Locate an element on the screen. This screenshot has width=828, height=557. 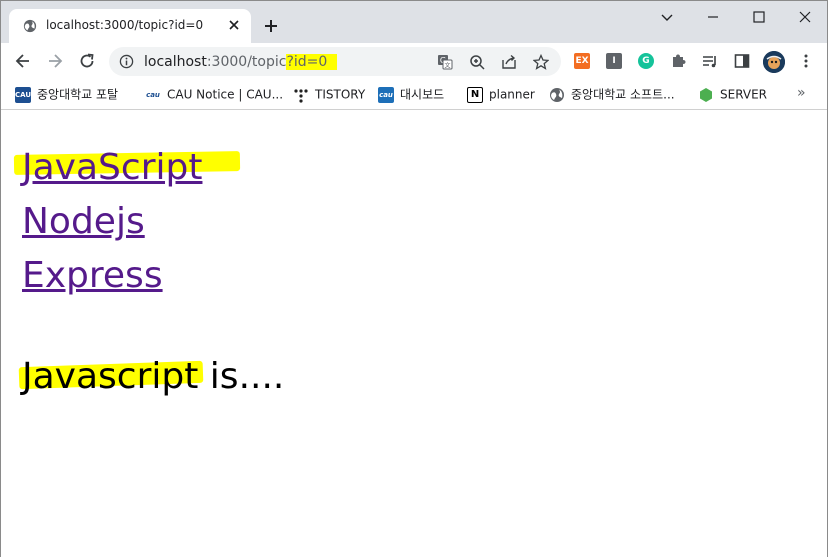
maximize-icon is located at coordinates (759, 17).